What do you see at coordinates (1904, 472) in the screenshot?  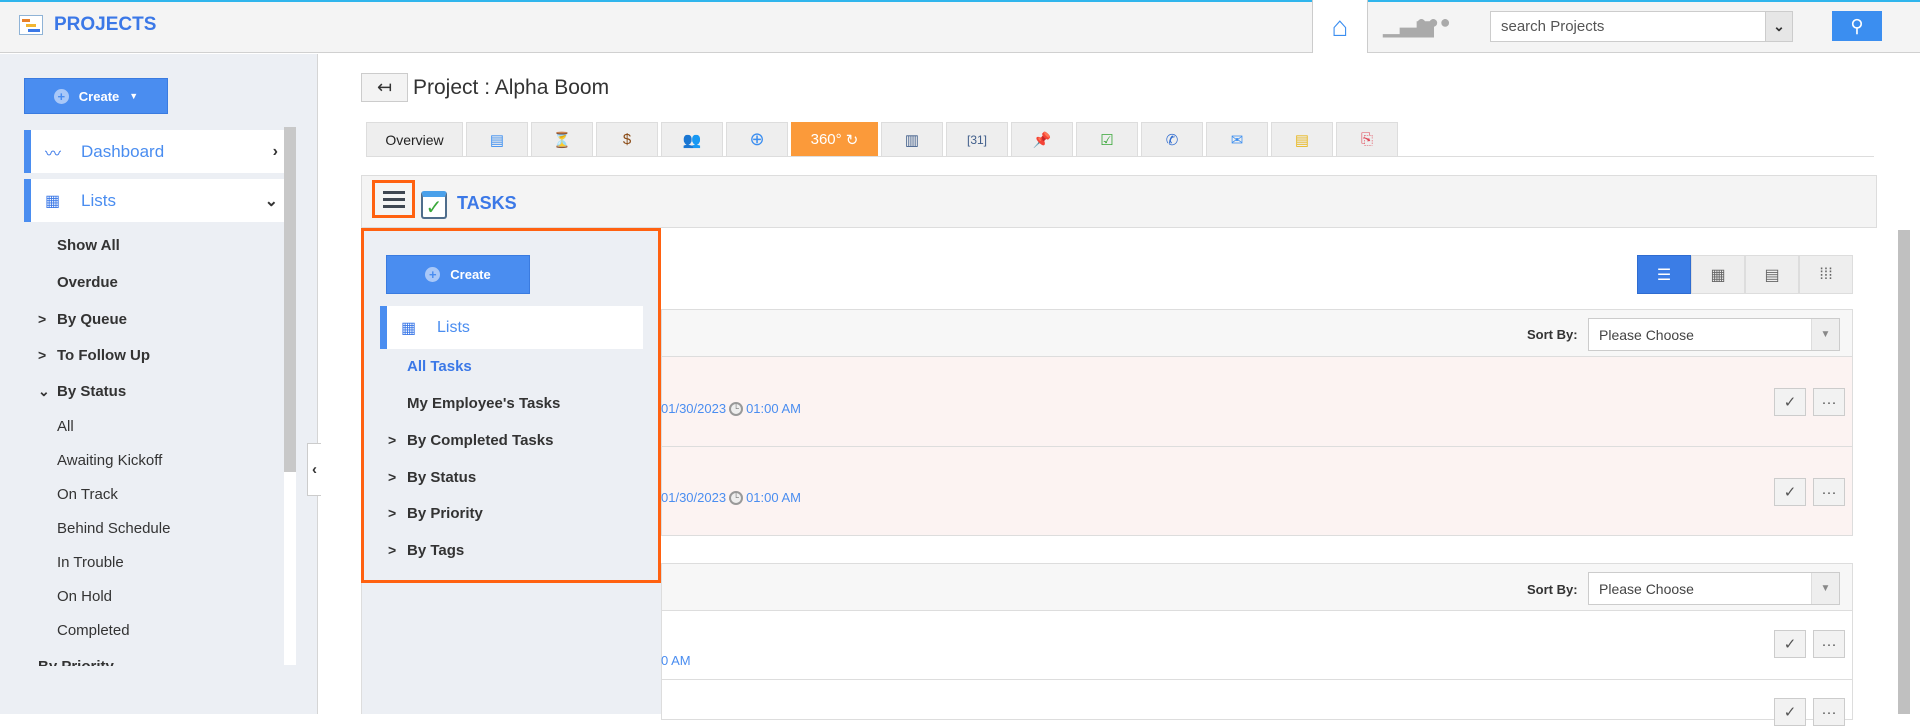 I see `main-scrollbar` at bounding box center [1904, 472].